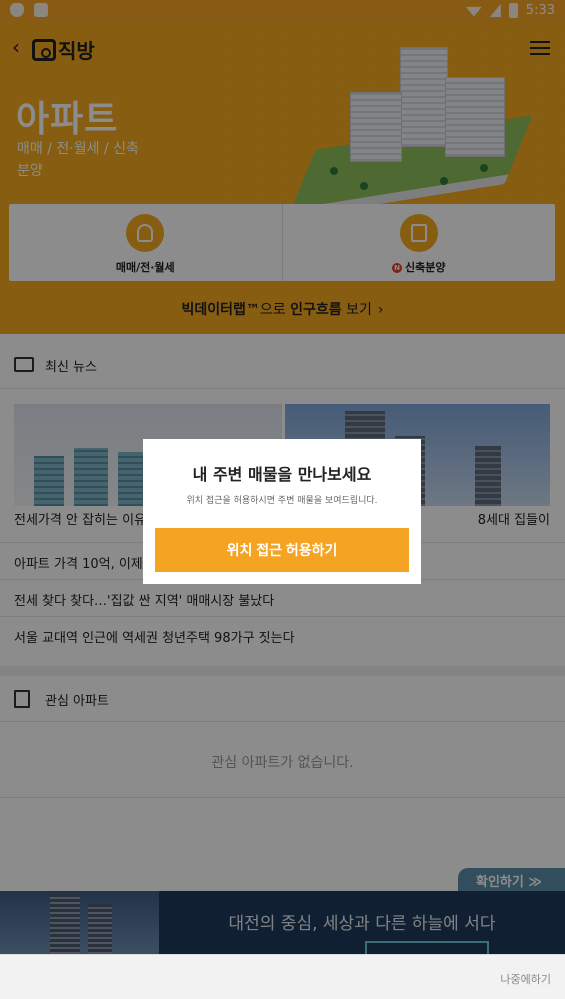 The image size is (565, 999). I want to click on later-button: 나중에하기, so click(525, 979).